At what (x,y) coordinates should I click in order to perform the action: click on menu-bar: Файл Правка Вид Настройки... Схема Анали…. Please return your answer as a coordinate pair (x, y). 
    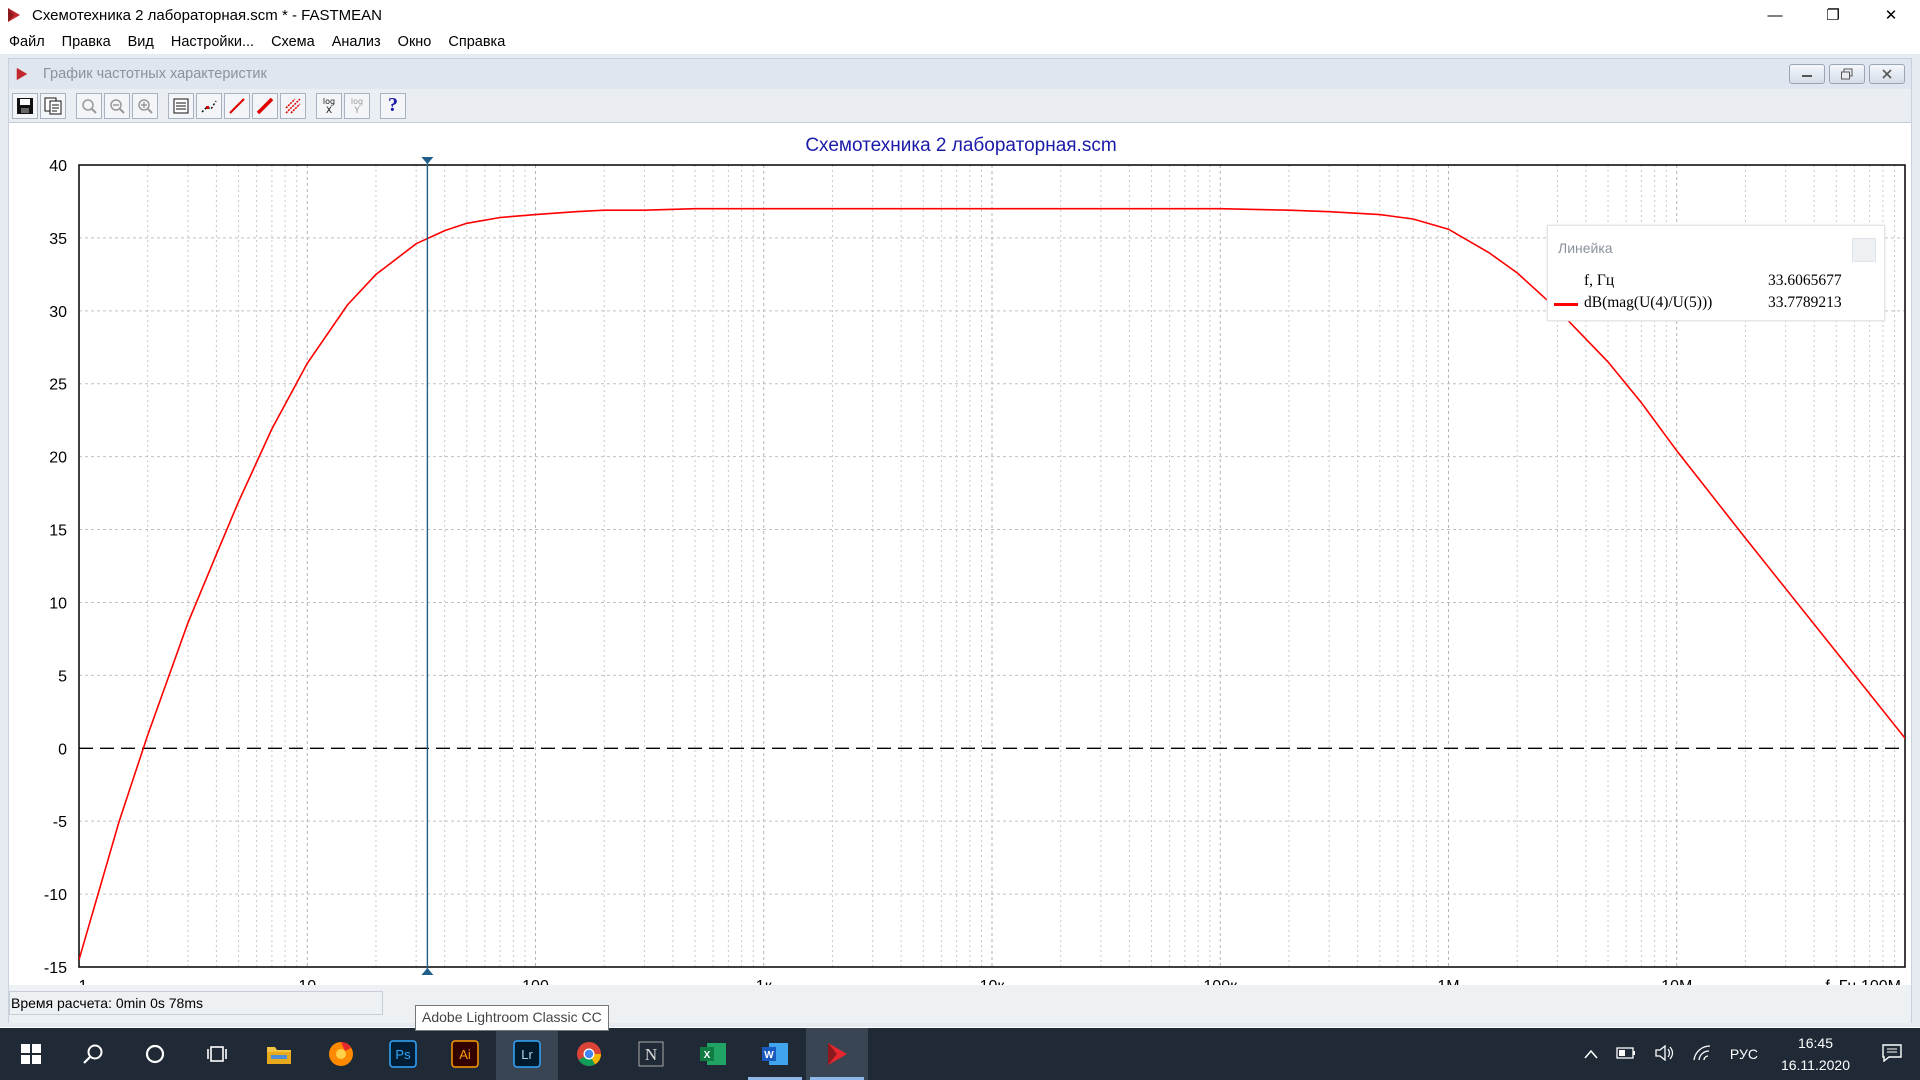
    Looking at the image, I should click on (960, 42).